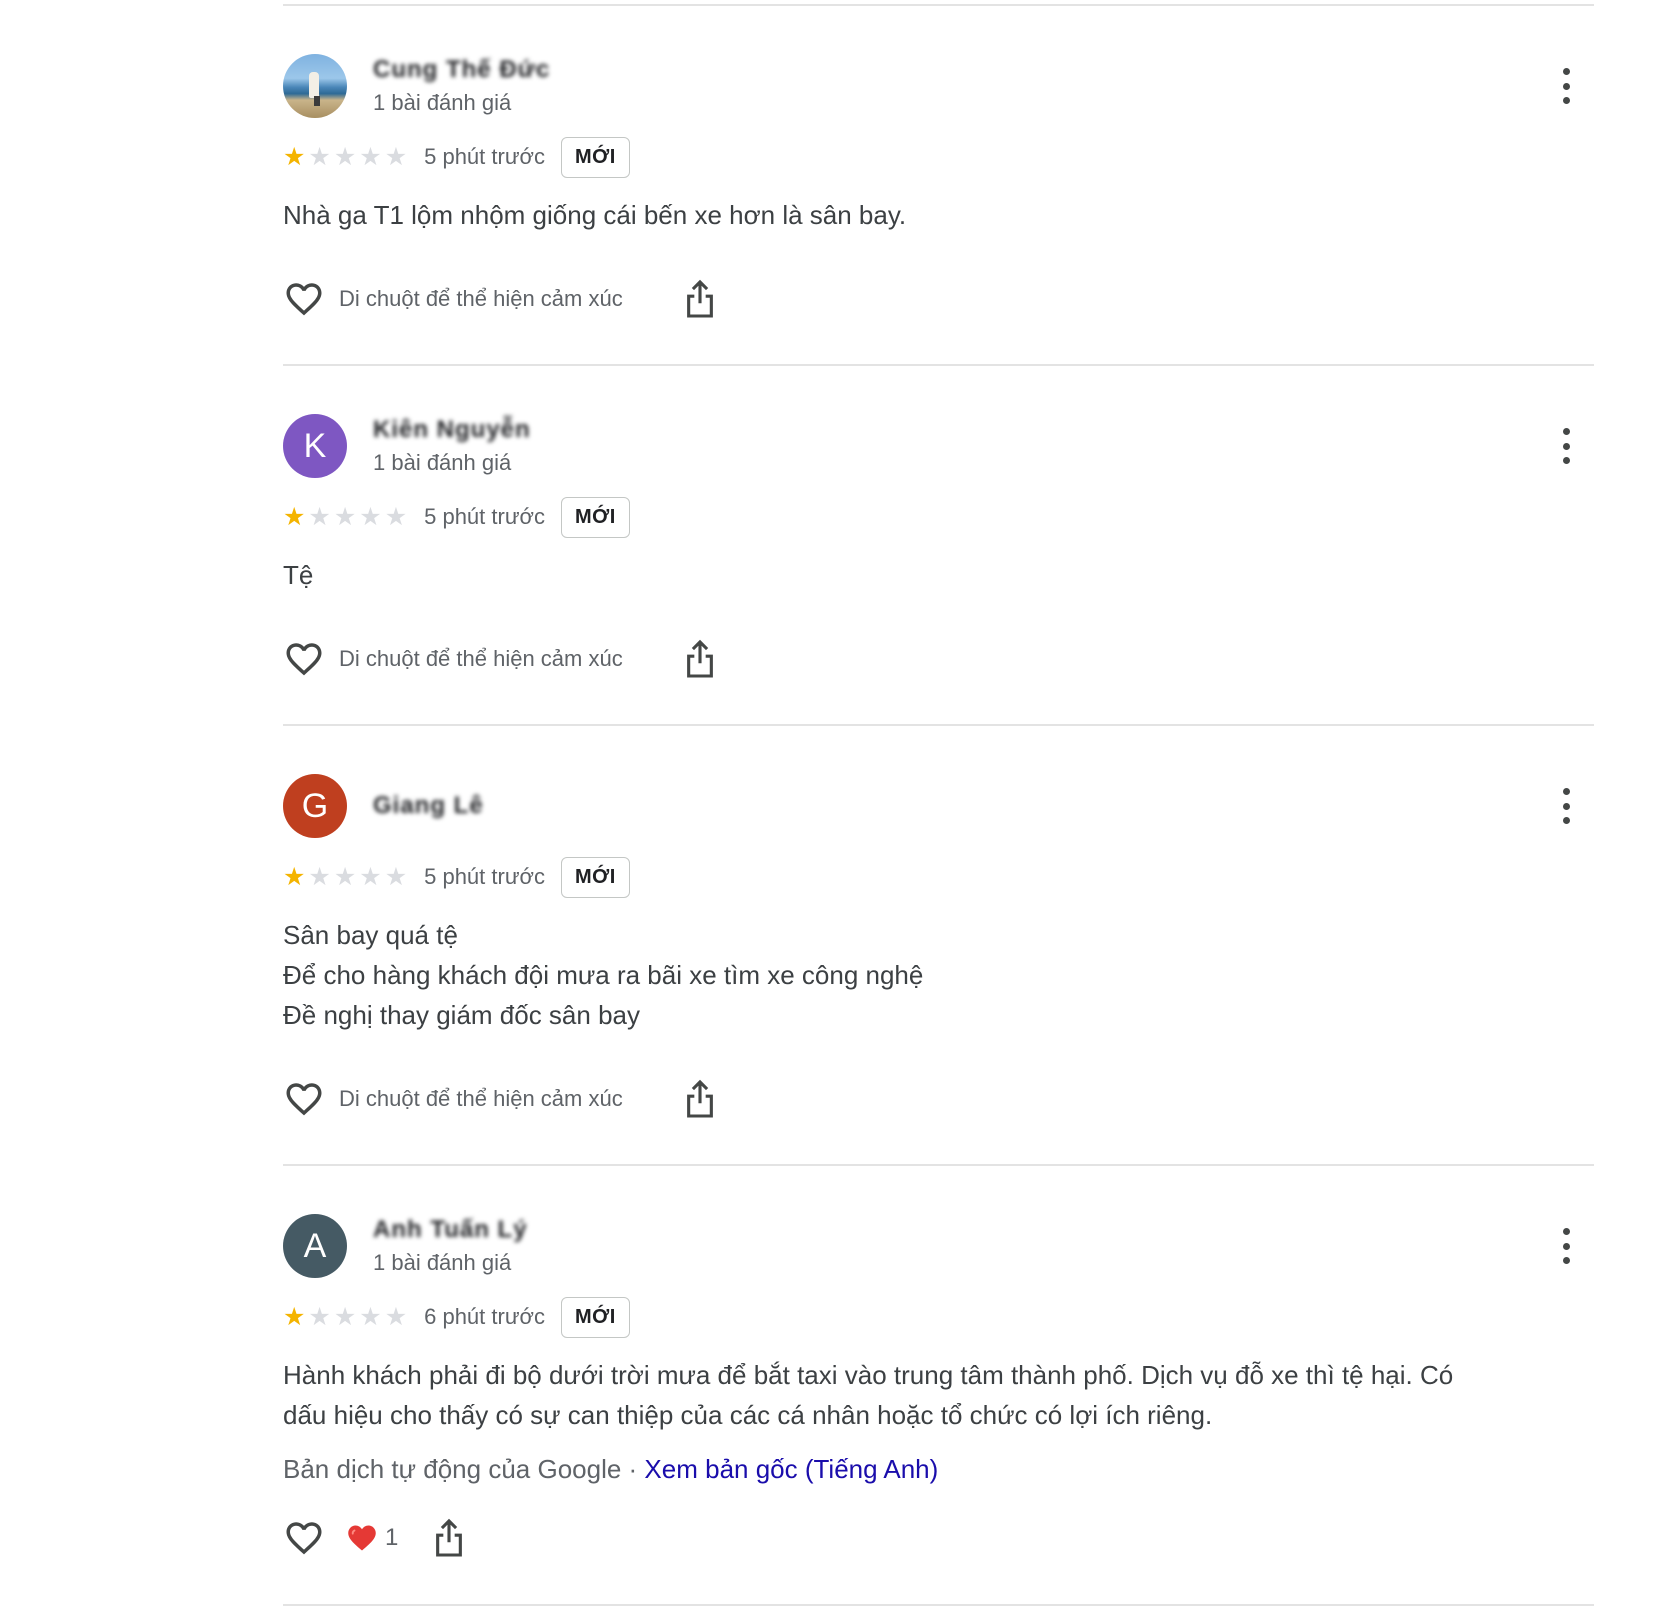 Image resolution: width=1680 pixels, height=1606 pixels. I want to click on reviewer-name: Cung Thế Đức, so click(461, 70).